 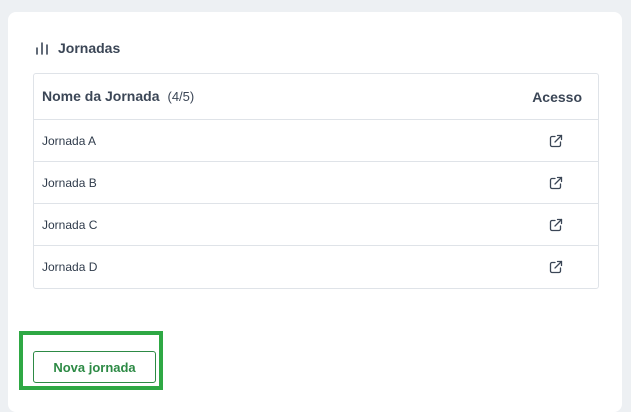 I want to click on name-column-label: Nome da Jornada, so click(x=101, y=95).